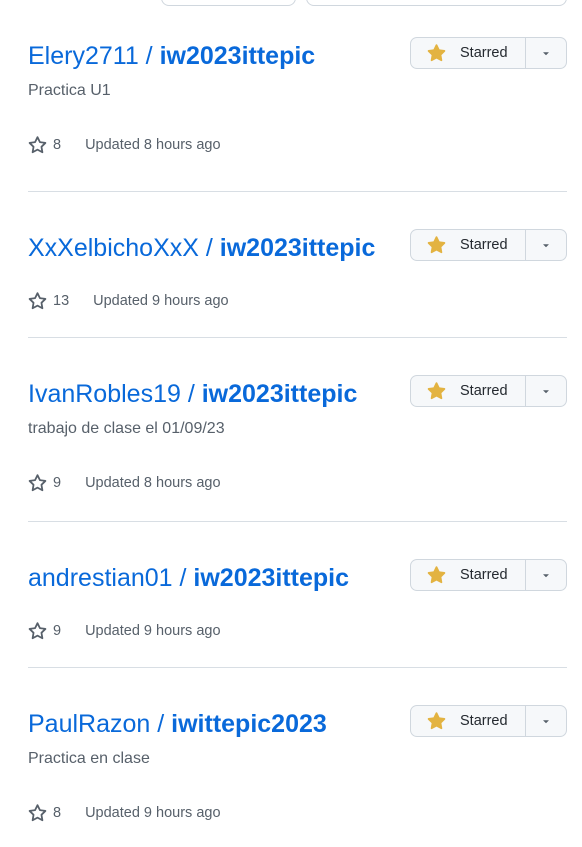  I want to click on repo-meta: 9 Updated 8 hours ago, so click(297, 483).